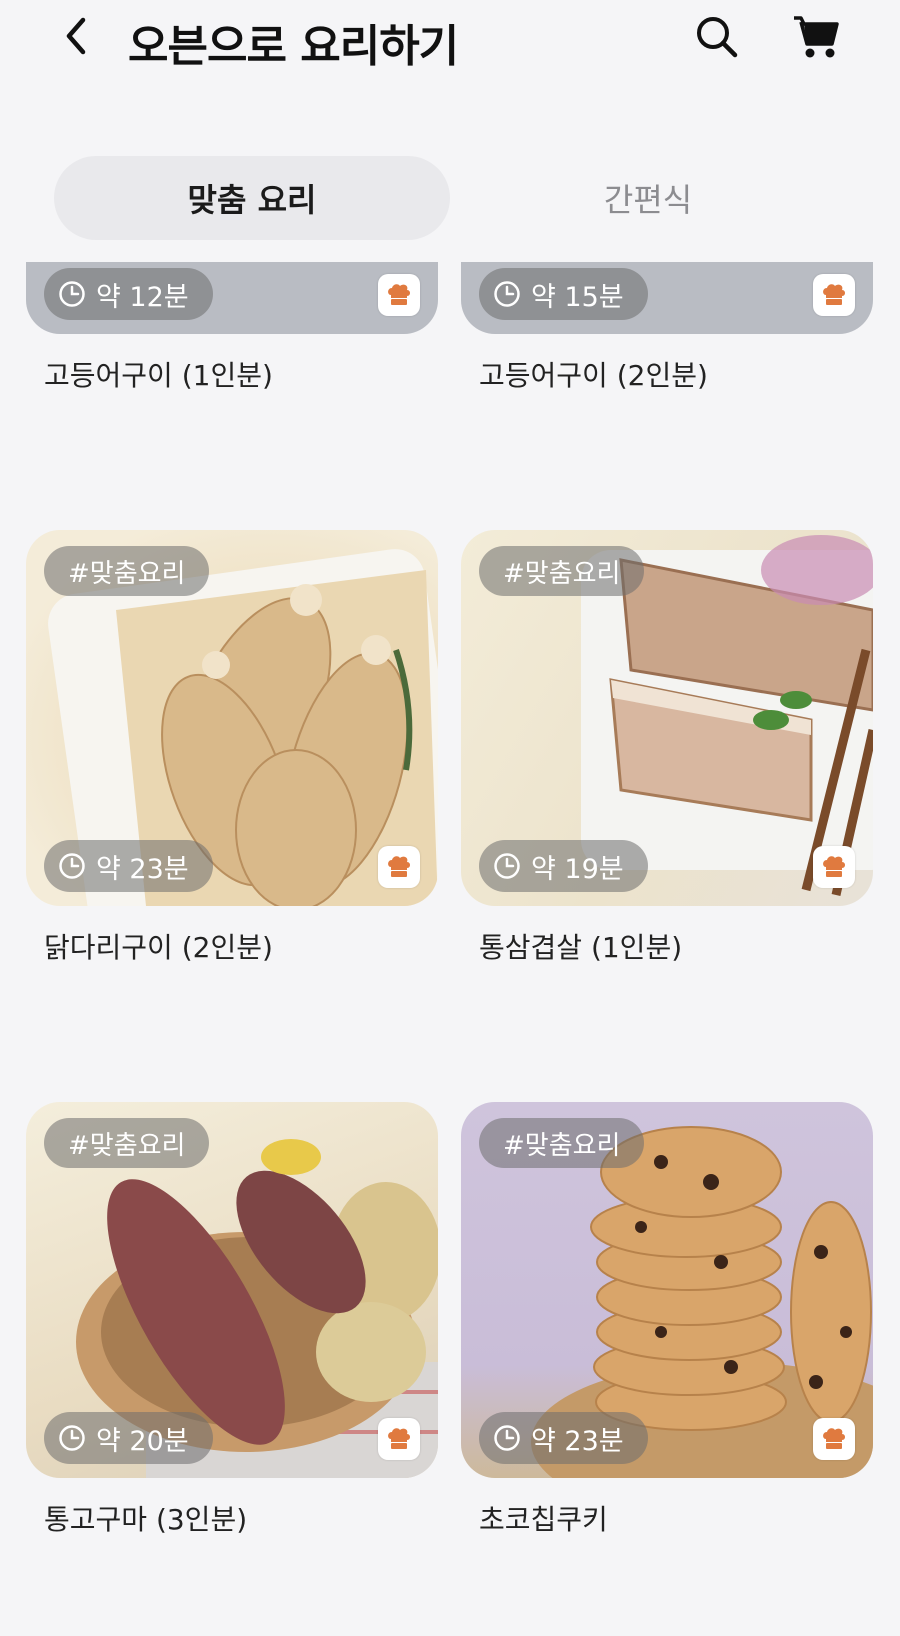 Image resolution: width=900 pixels, height=1636 pixels. I want to click on top-bar: 오븐으로 요리하기, so click(450, 40).